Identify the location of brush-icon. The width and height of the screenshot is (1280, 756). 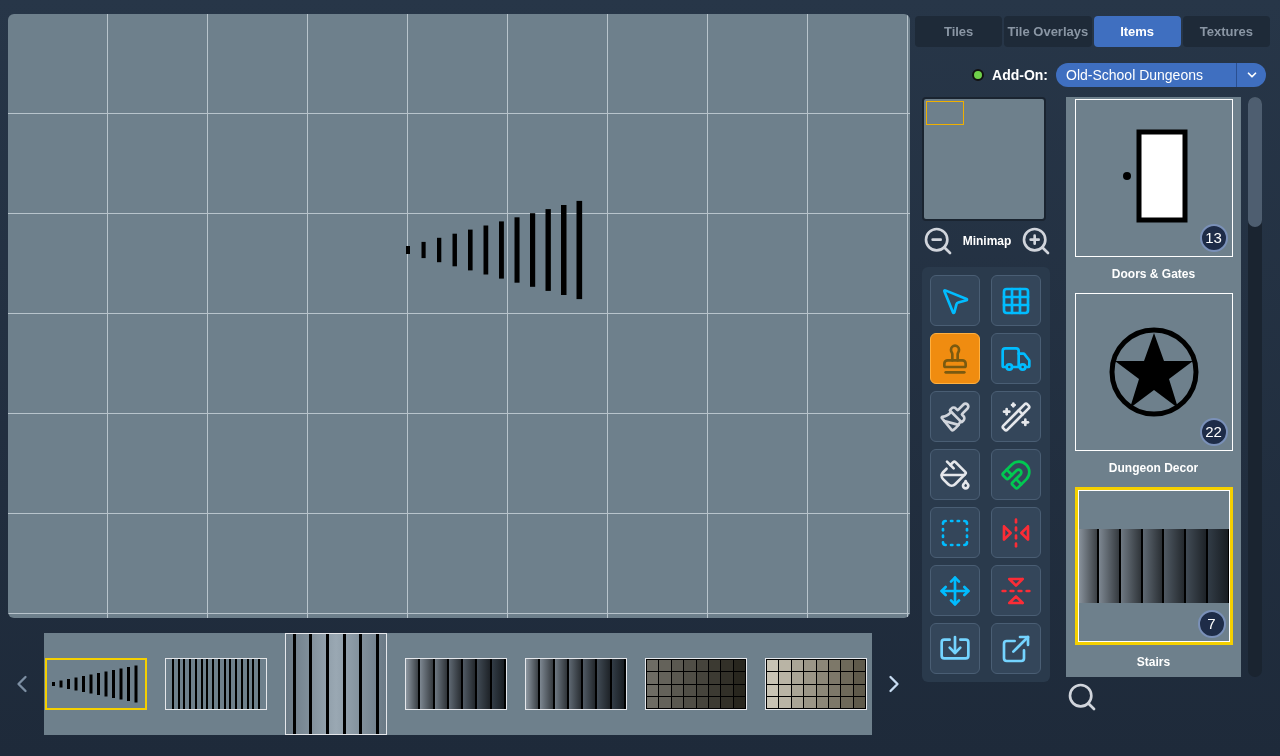
(955, 416).